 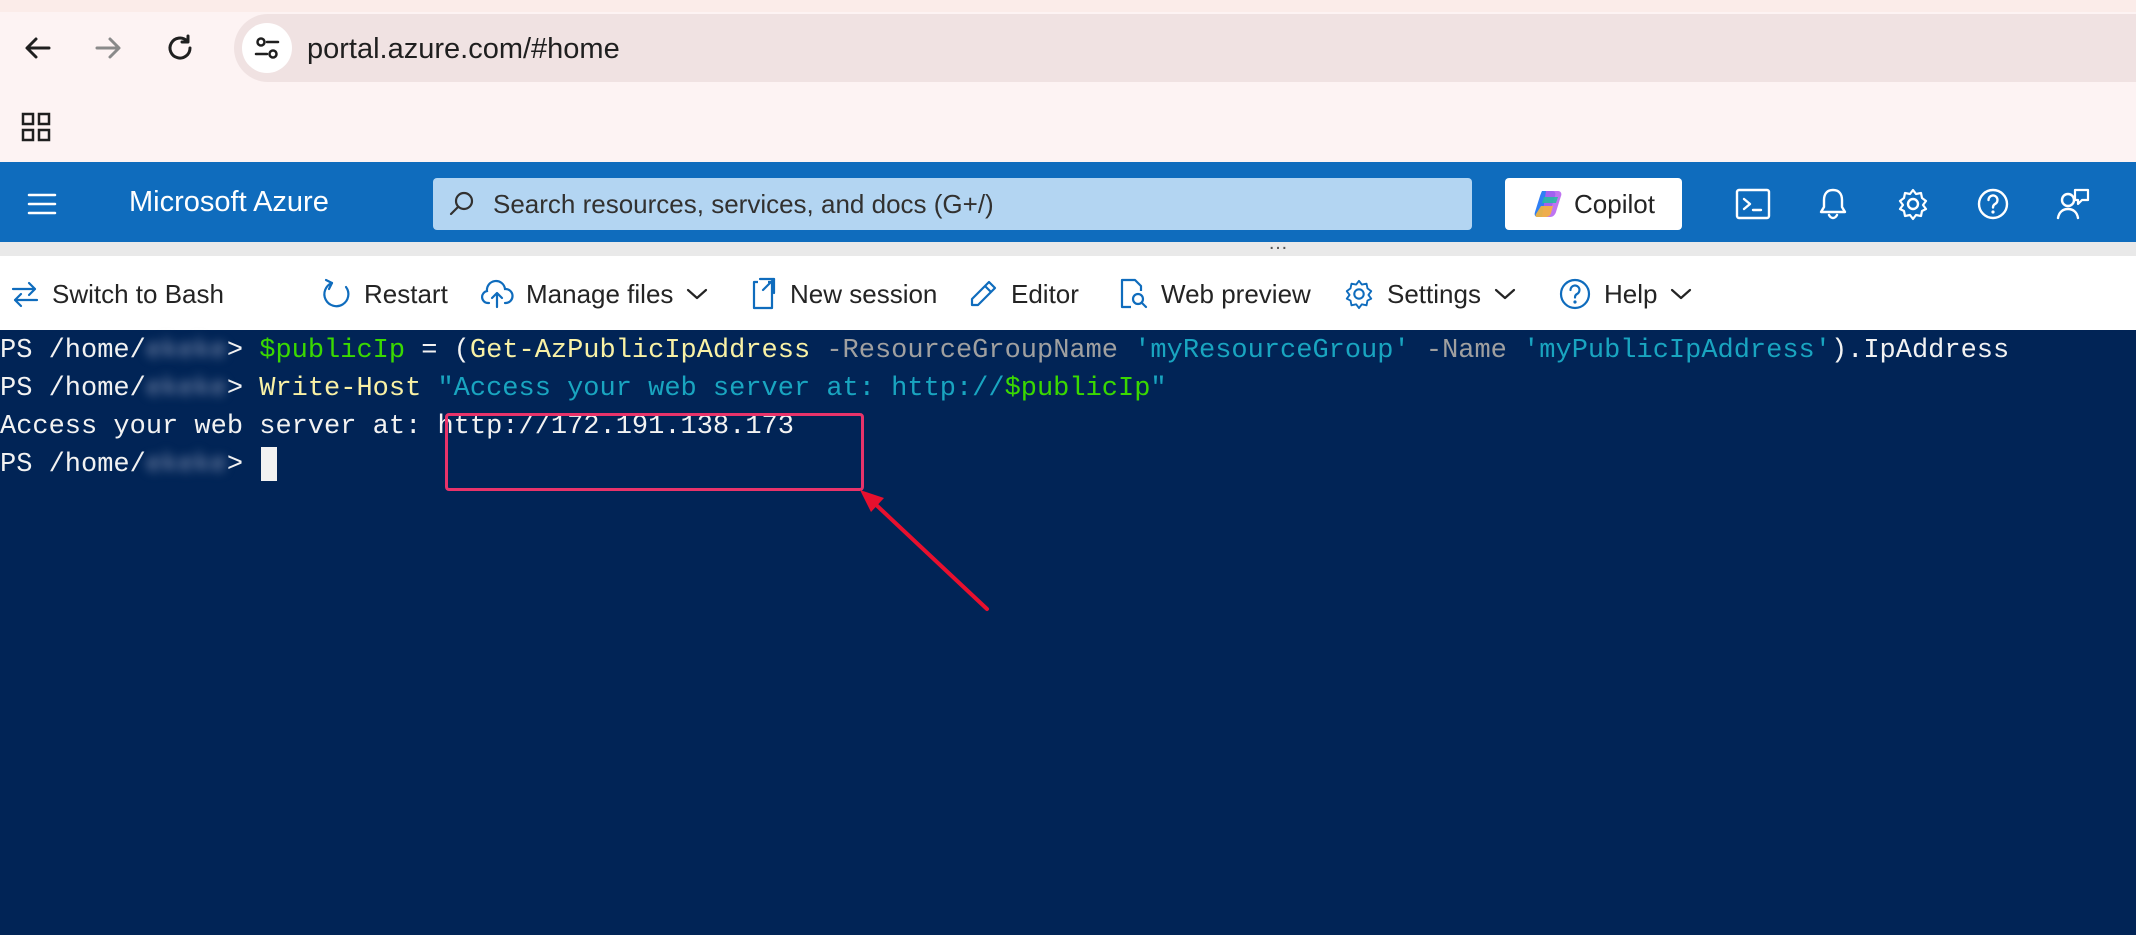 What do you see at coordinates (219, 427) in the screenshot?
I see `output-prefix: Access your web server at:` at bounding box center [219, 427].